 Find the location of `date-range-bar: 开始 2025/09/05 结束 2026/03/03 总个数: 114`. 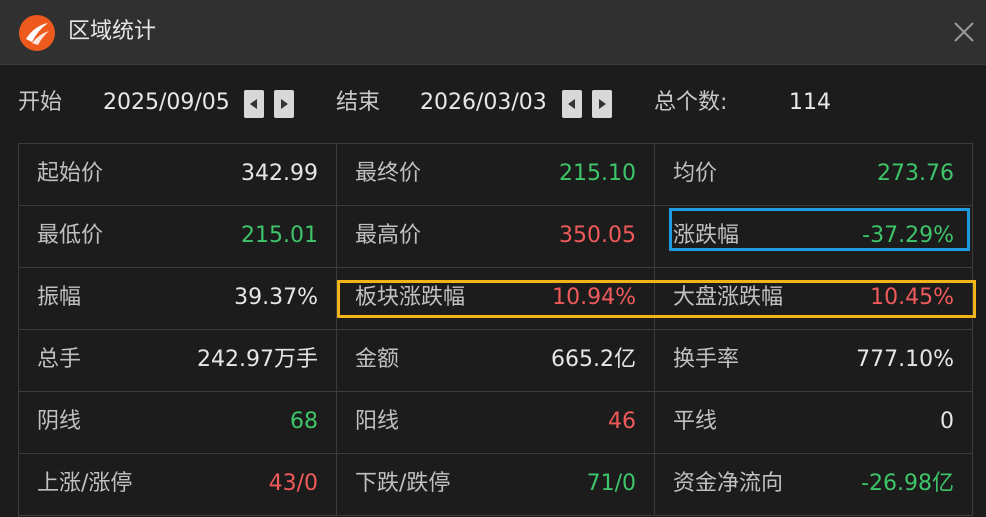

date-range-bar: 开始 2025/09/05 结束 2026/03/03 总个数: 114 is located at coordinates (493, 102).